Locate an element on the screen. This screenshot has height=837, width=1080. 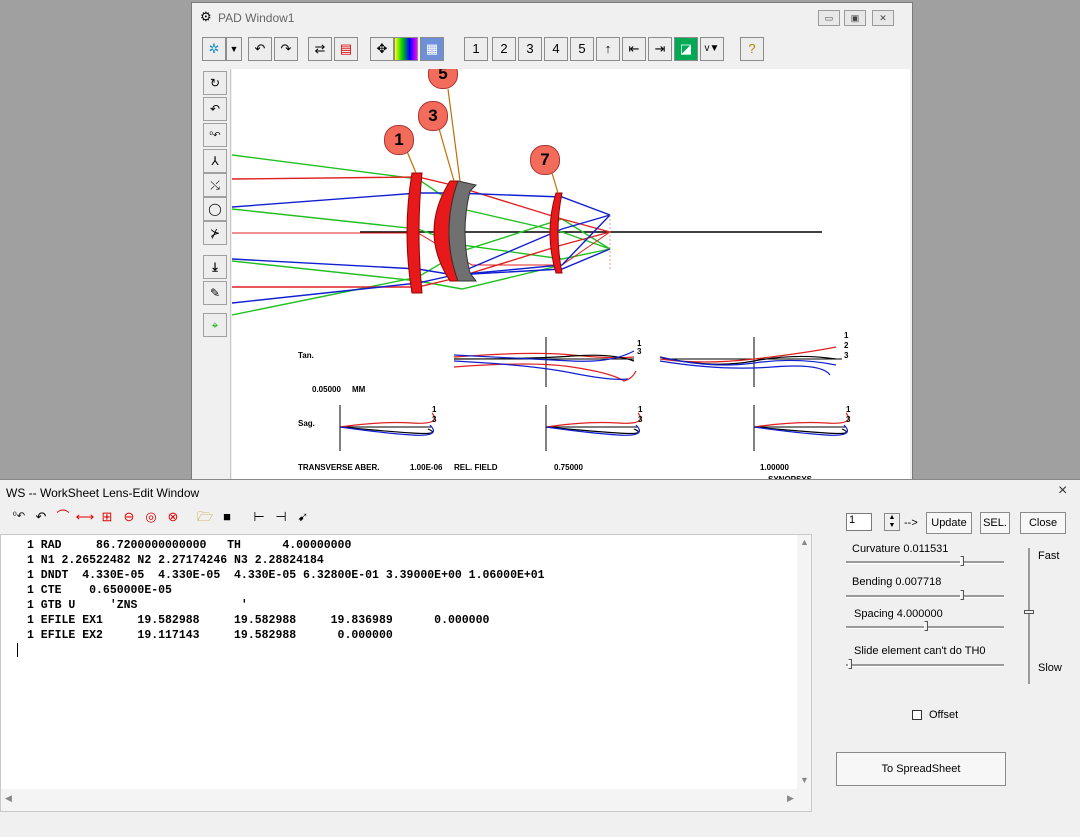
spacing-slider-thumb is located at coordinates (926, 626).